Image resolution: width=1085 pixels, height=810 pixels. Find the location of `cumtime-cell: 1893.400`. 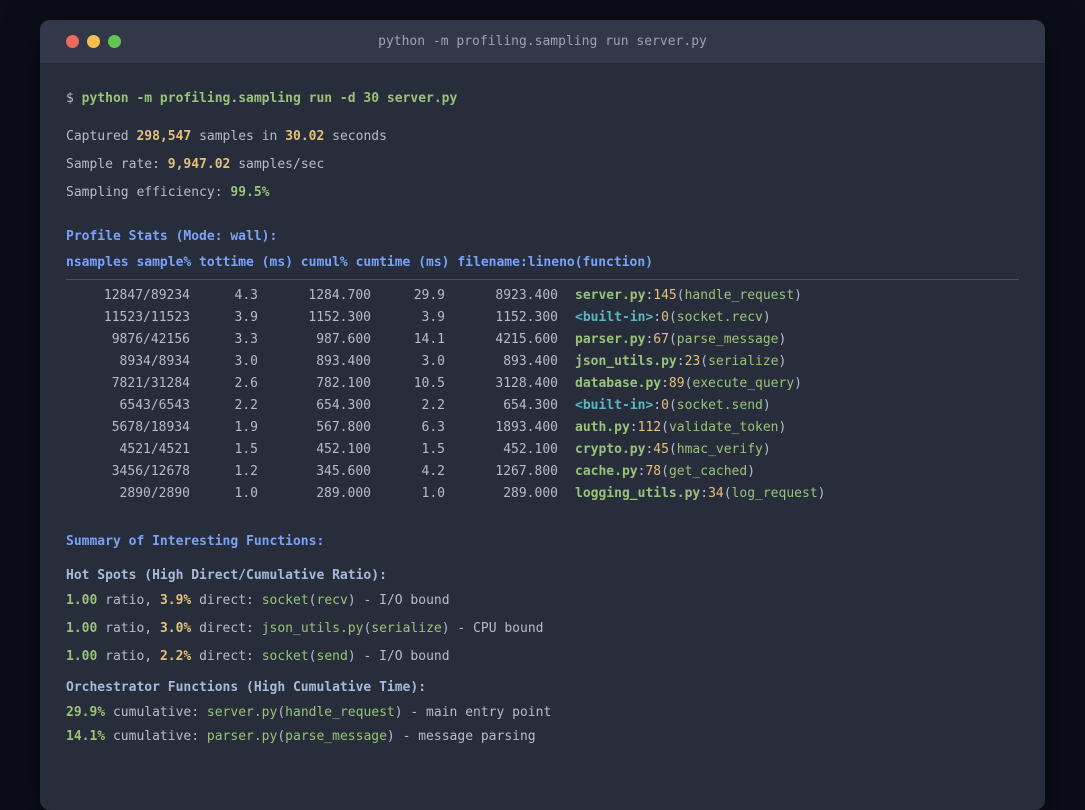

cumtime-cell: 1893.400 is located at coordinates (526, 427).